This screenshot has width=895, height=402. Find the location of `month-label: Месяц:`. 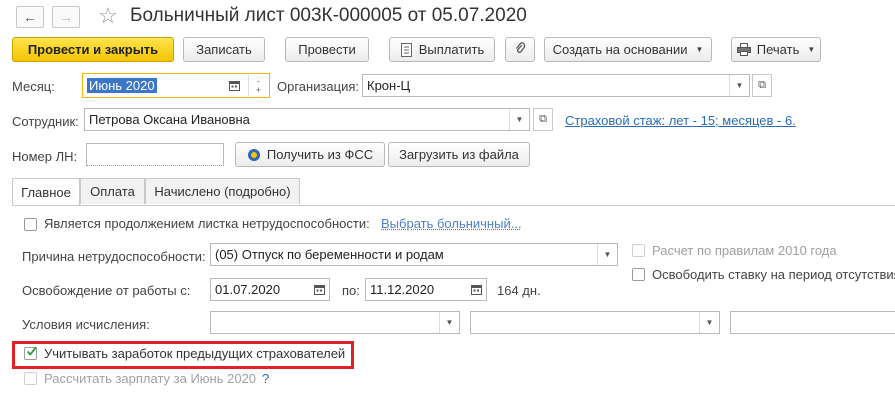

month-label: Месяц: is located at coordinates (33, 86).